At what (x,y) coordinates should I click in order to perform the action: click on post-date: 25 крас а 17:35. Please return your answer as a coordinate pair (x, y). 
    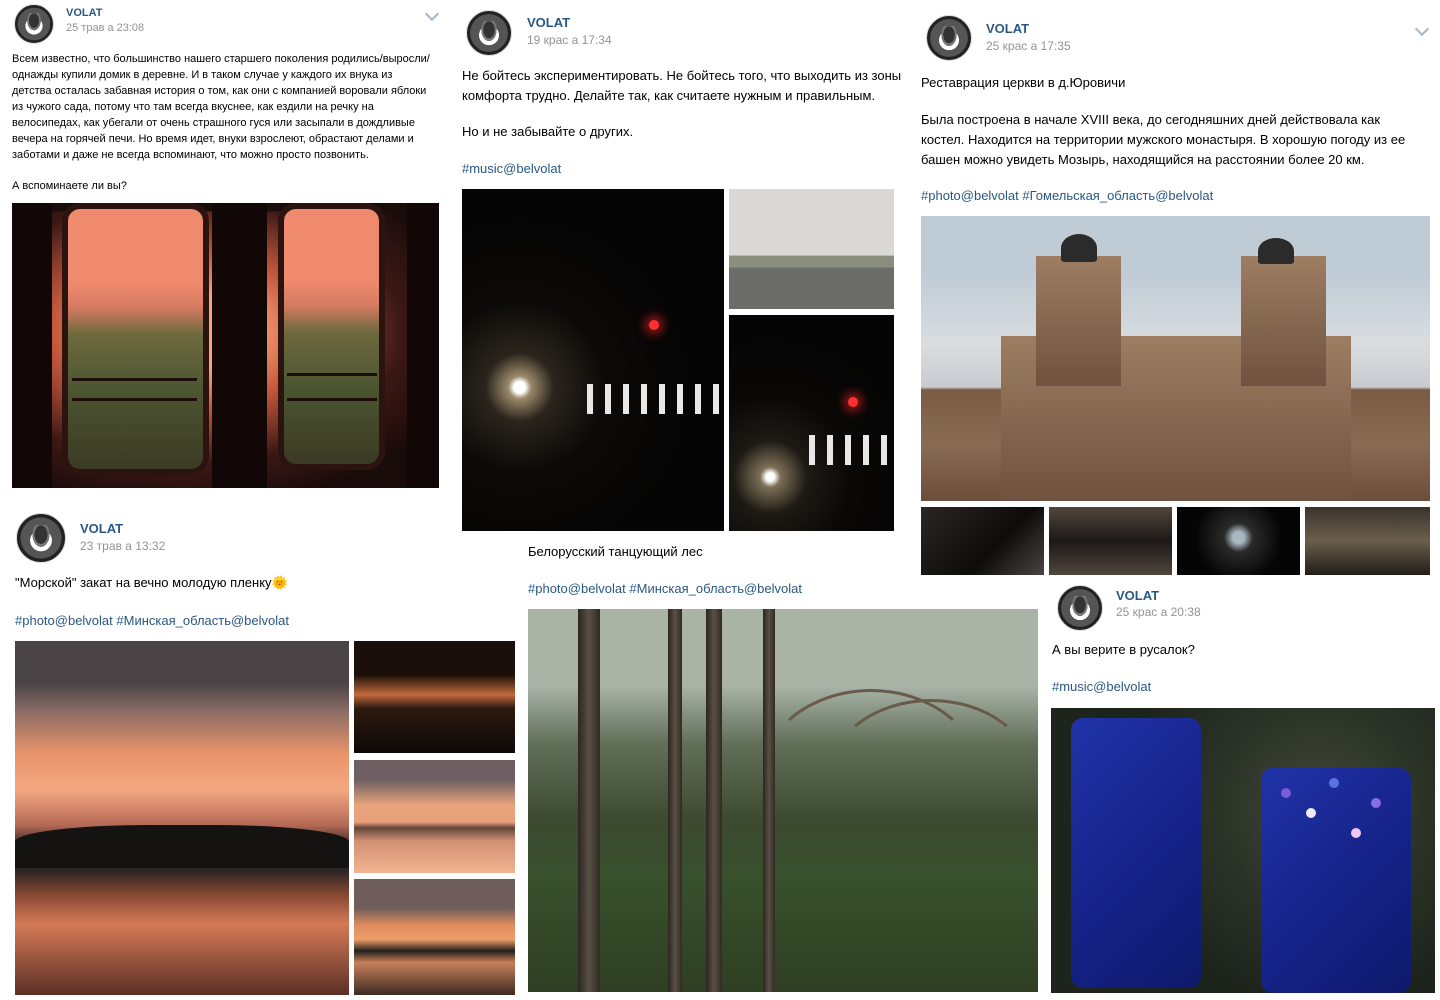
    Looking at the image, I should click on (1028, 46).